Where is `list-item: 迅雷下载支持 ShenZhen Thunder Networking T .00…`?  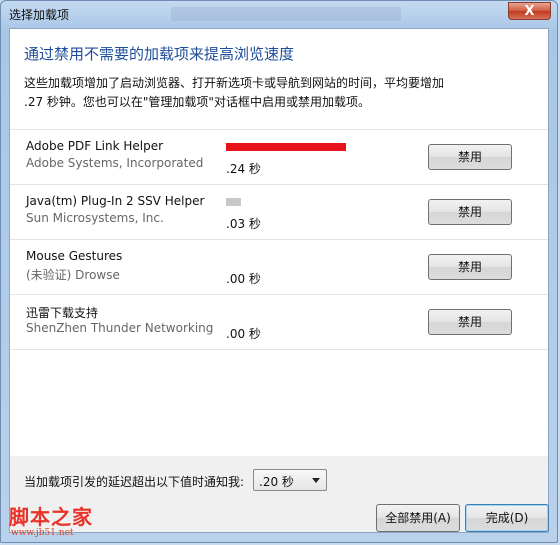
list-item: 迅雷下载支持 ShenZhen Thunder Networking T .00… is located at coordinates (279, 322).